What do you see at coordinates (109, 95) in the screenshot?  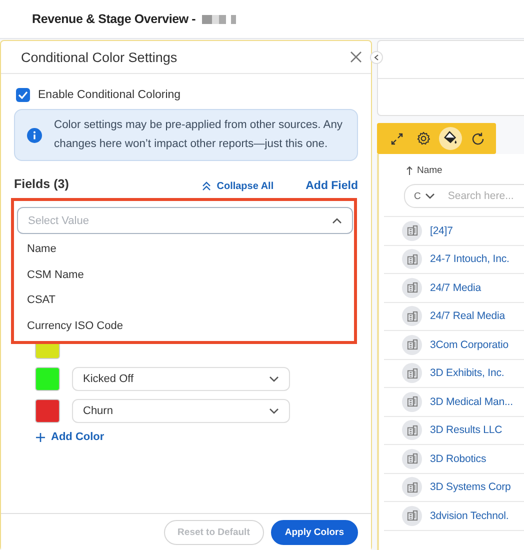 I see `checkbox-label: Enable Conditional Coloring` at bounding box center [109, 95].